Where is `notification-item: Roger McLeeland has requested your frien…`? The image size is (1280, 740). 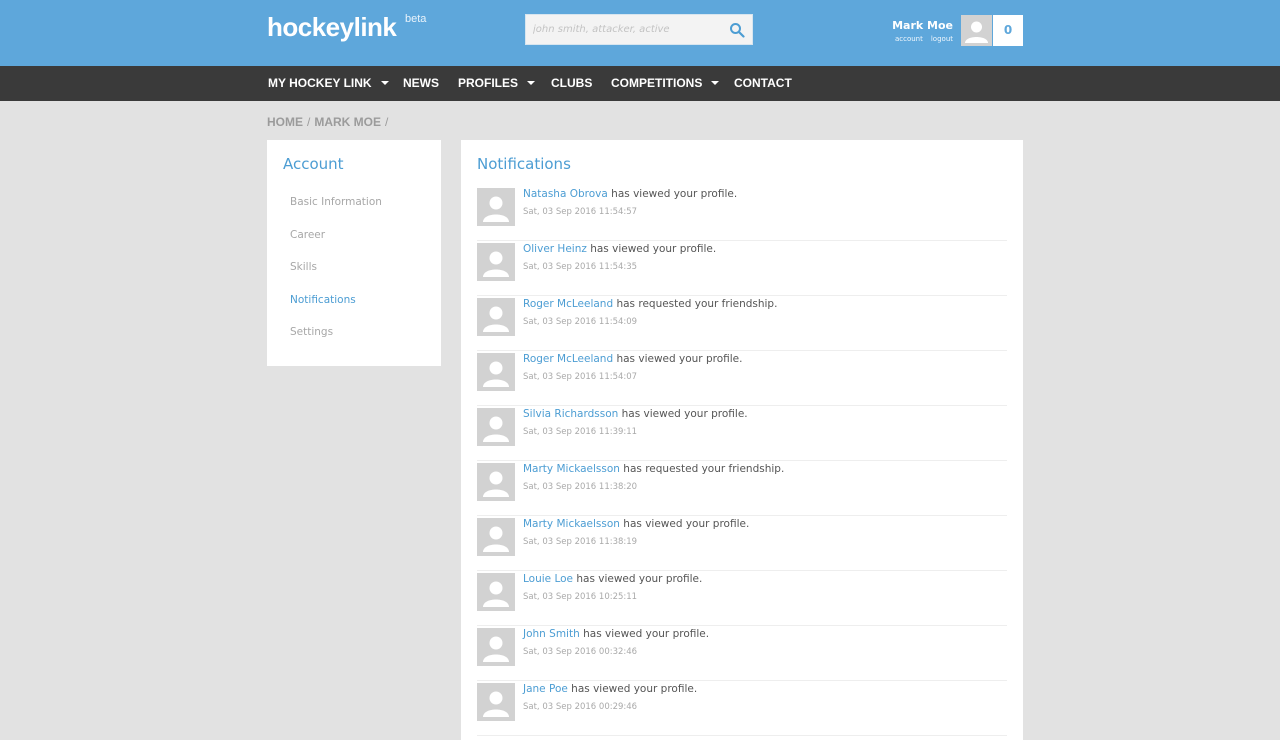
notification-item: Roger McLeeland has requested your frien… is located at coordinates (742, 323).